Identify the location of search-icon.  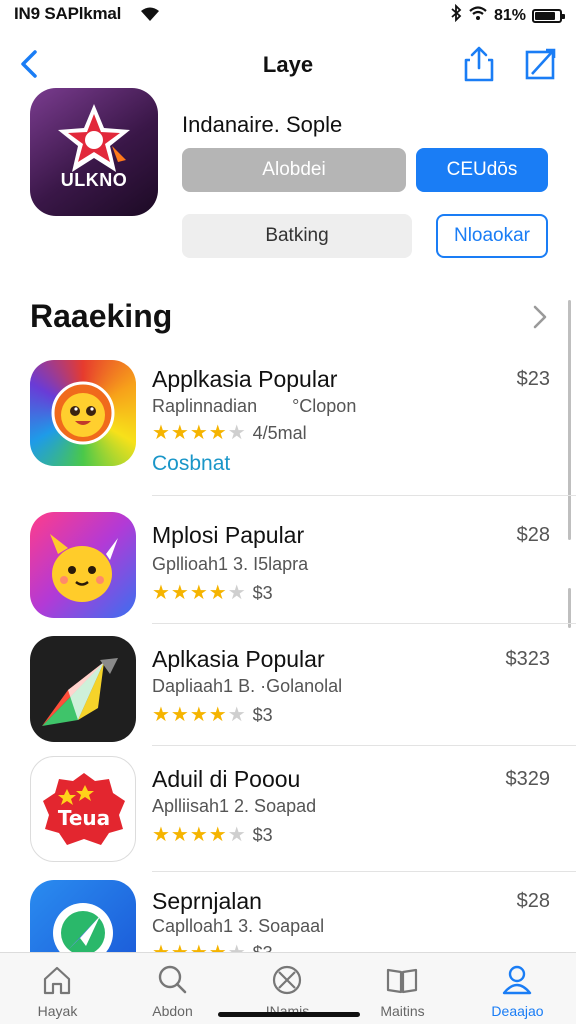
(172, 979).